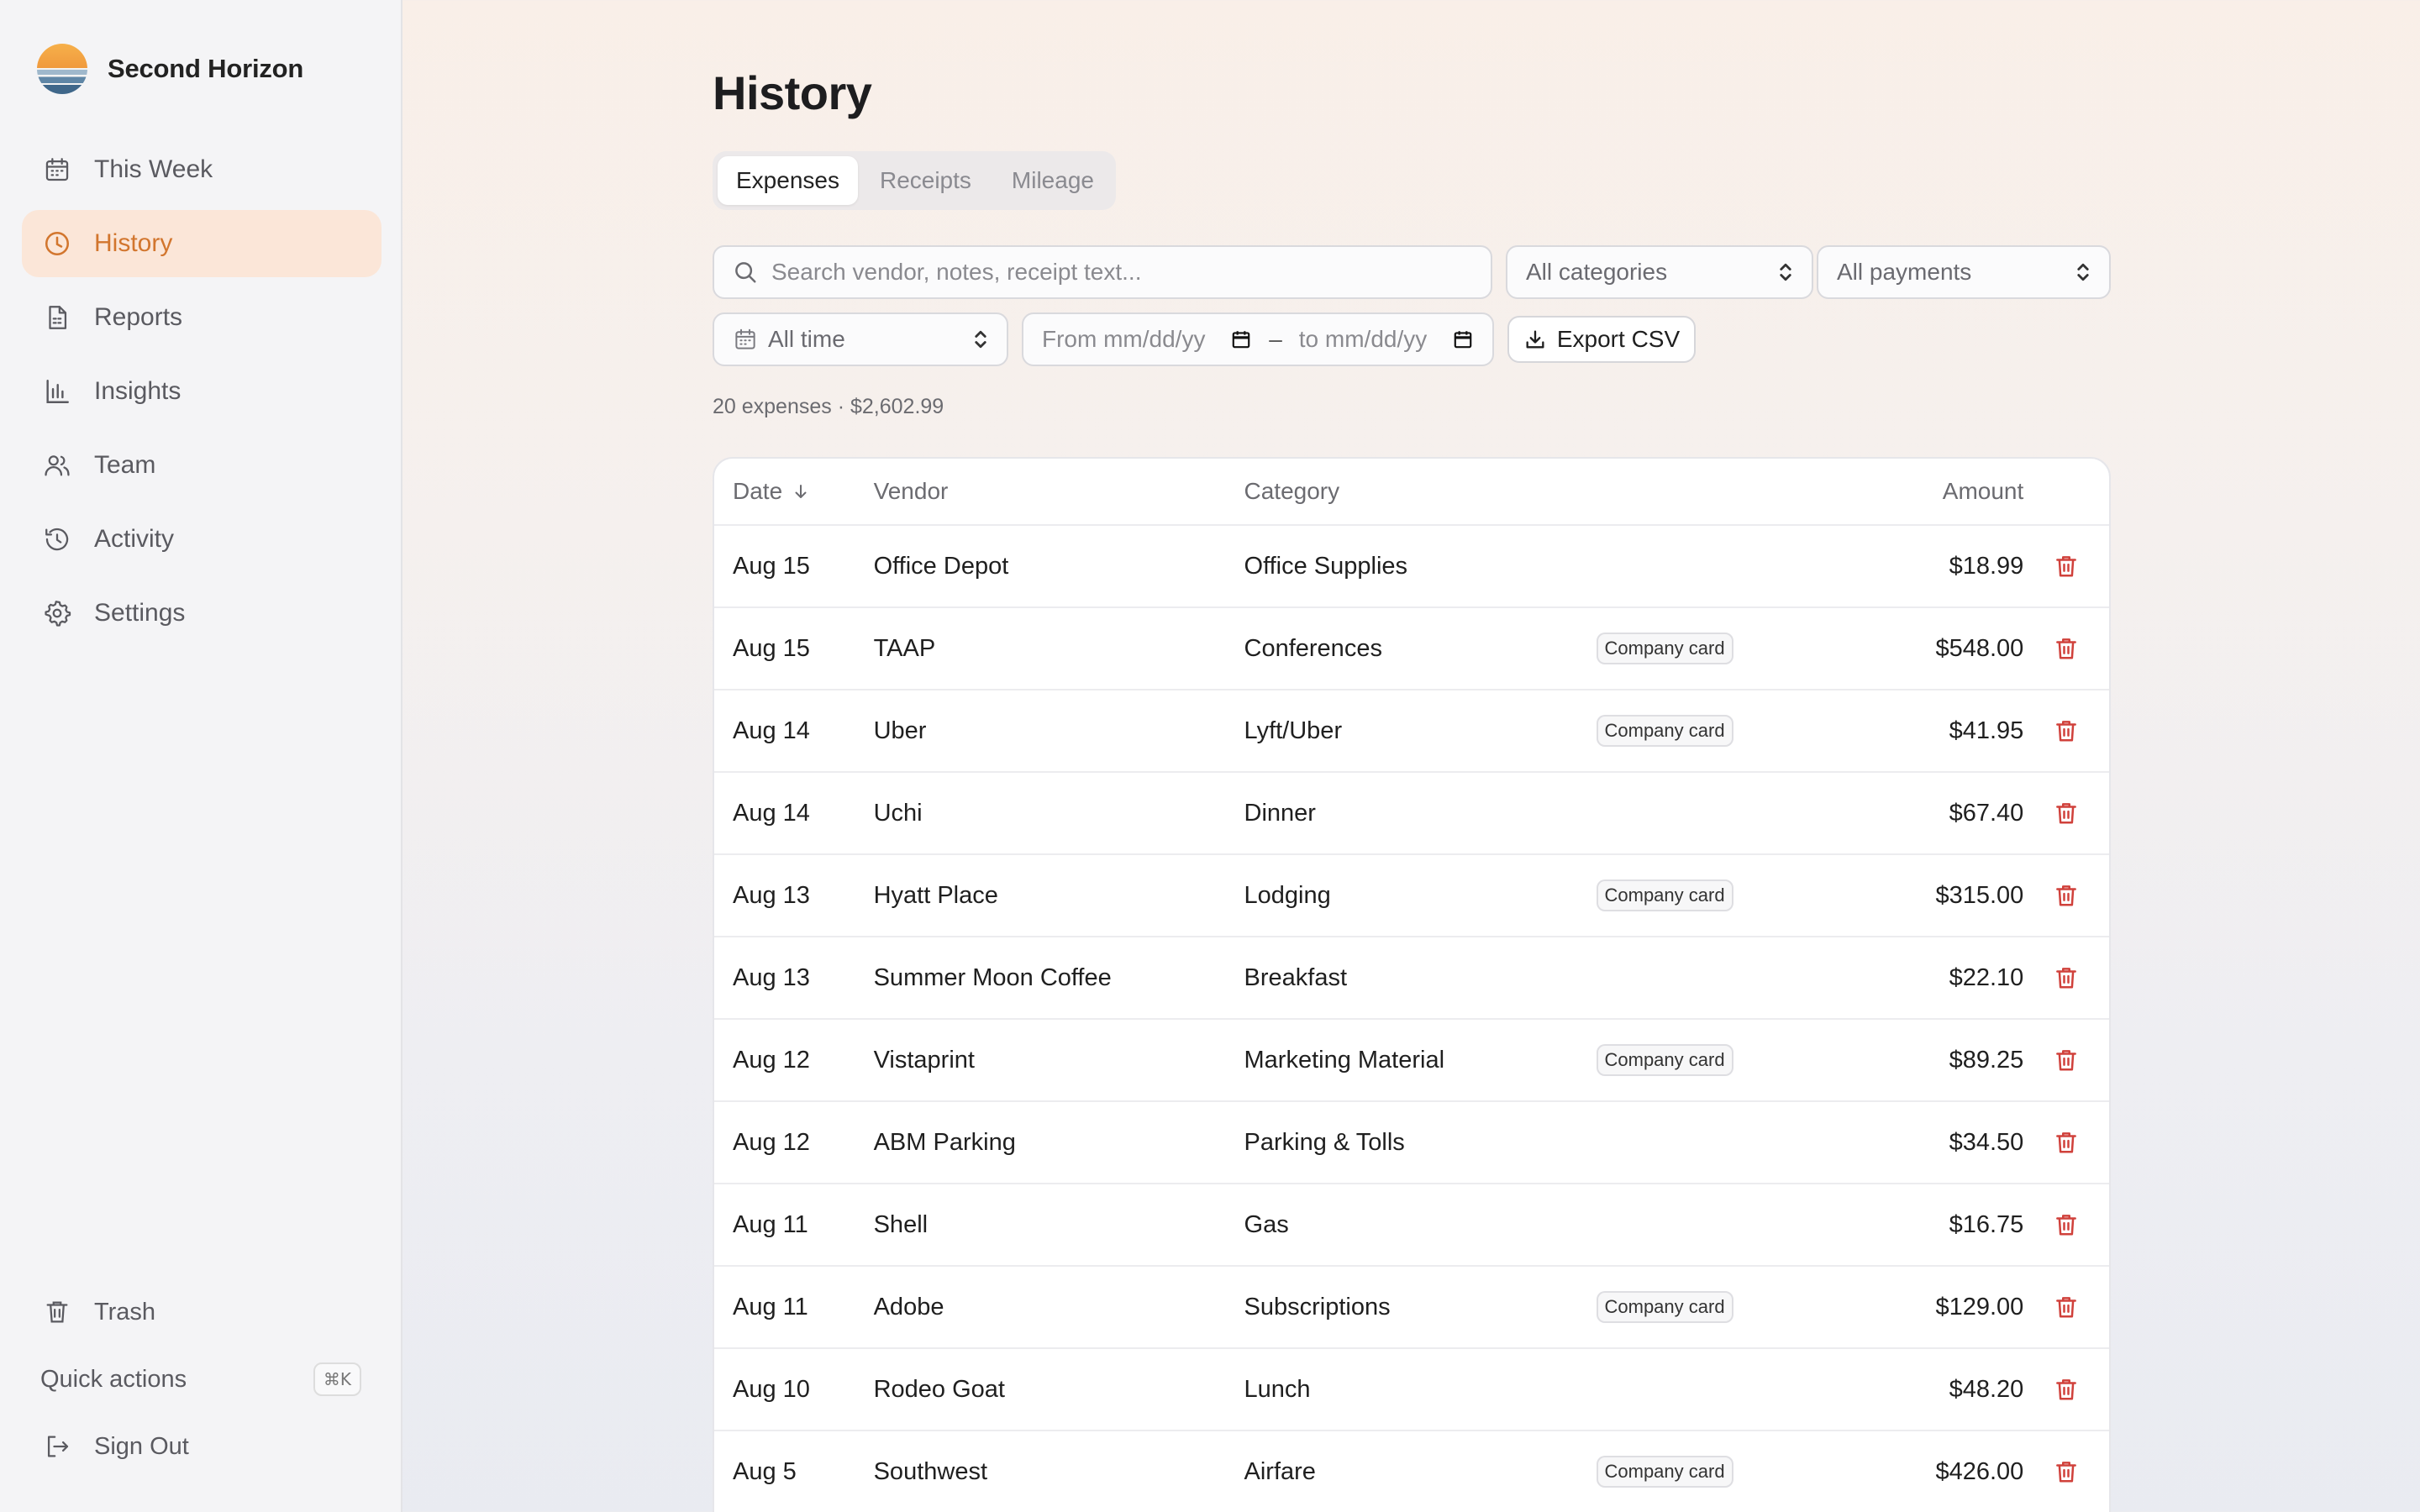  I want to click on tab-receipts: Receipts, so click(926, 180).